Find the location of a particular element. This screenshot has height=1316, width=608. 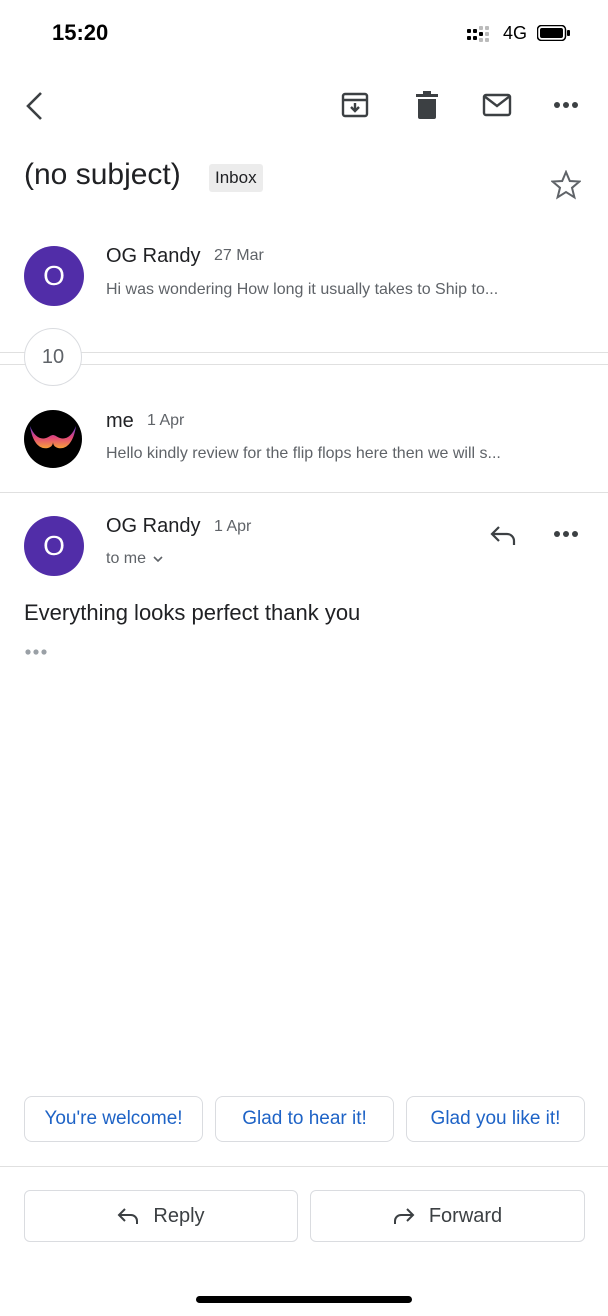

message-more-button is located at coordinates (566, 534).